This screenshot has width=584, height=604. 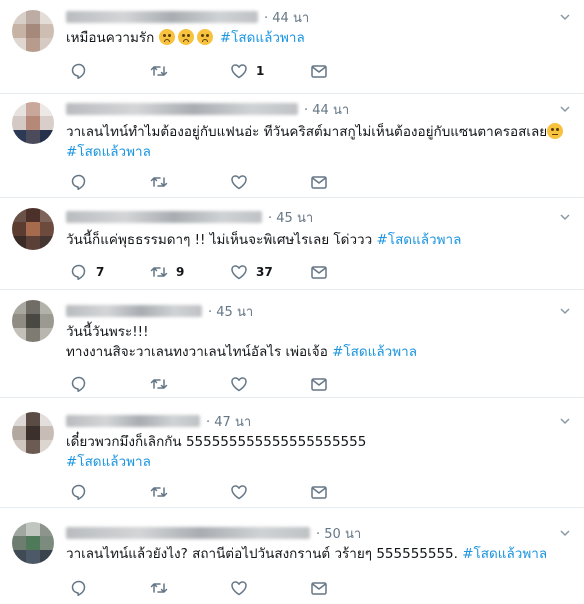 I want to click on tweet-text-content: ทางงานสิจะวาเลนทงวาเลนไทน์อัลไร เพ่อเจ้อ, so click(x=197, y=352).